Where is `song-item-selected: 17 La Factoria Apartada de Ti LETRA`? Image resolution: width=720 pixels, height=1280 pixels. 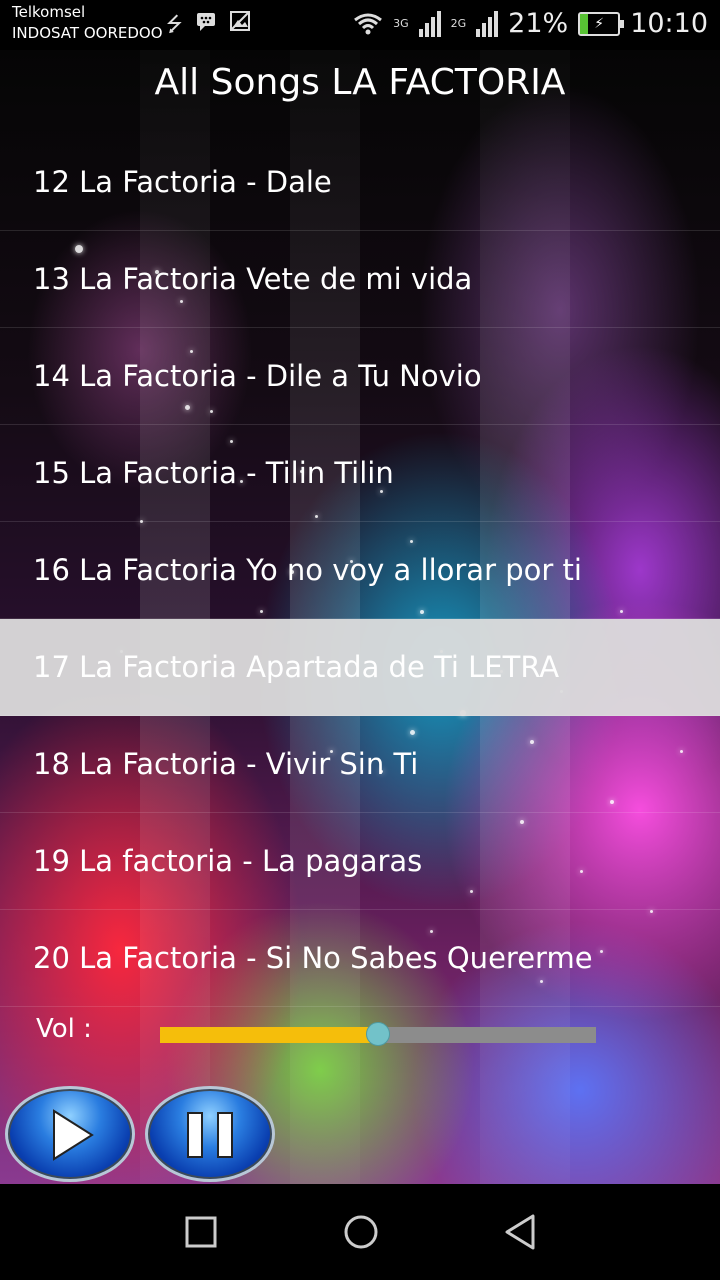
song-item-selected: 17 La Factoria Apartada de Ti LETRA is located at coordinates (360, 667).